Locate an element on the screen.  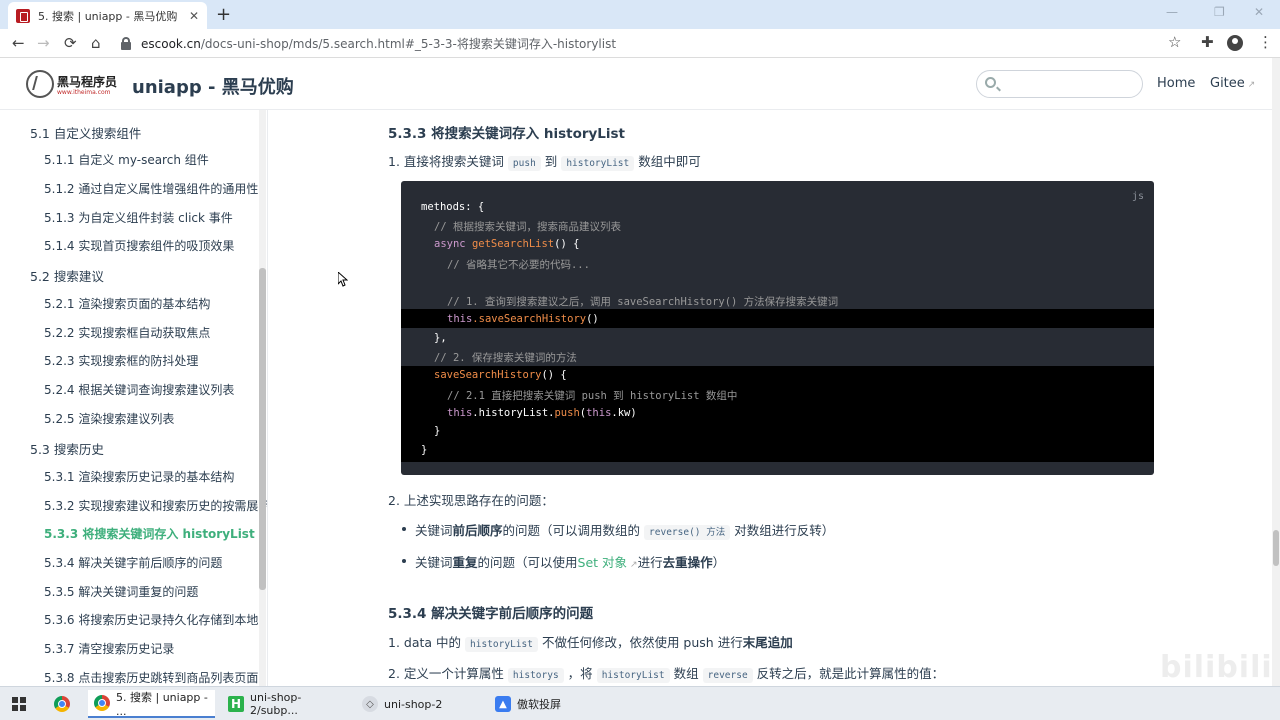
issue-order-text: 关键词前后顺序的问题（可以调用数组的 reverse() 方法 对数组进行反转） is located at coordinates (625, 531).